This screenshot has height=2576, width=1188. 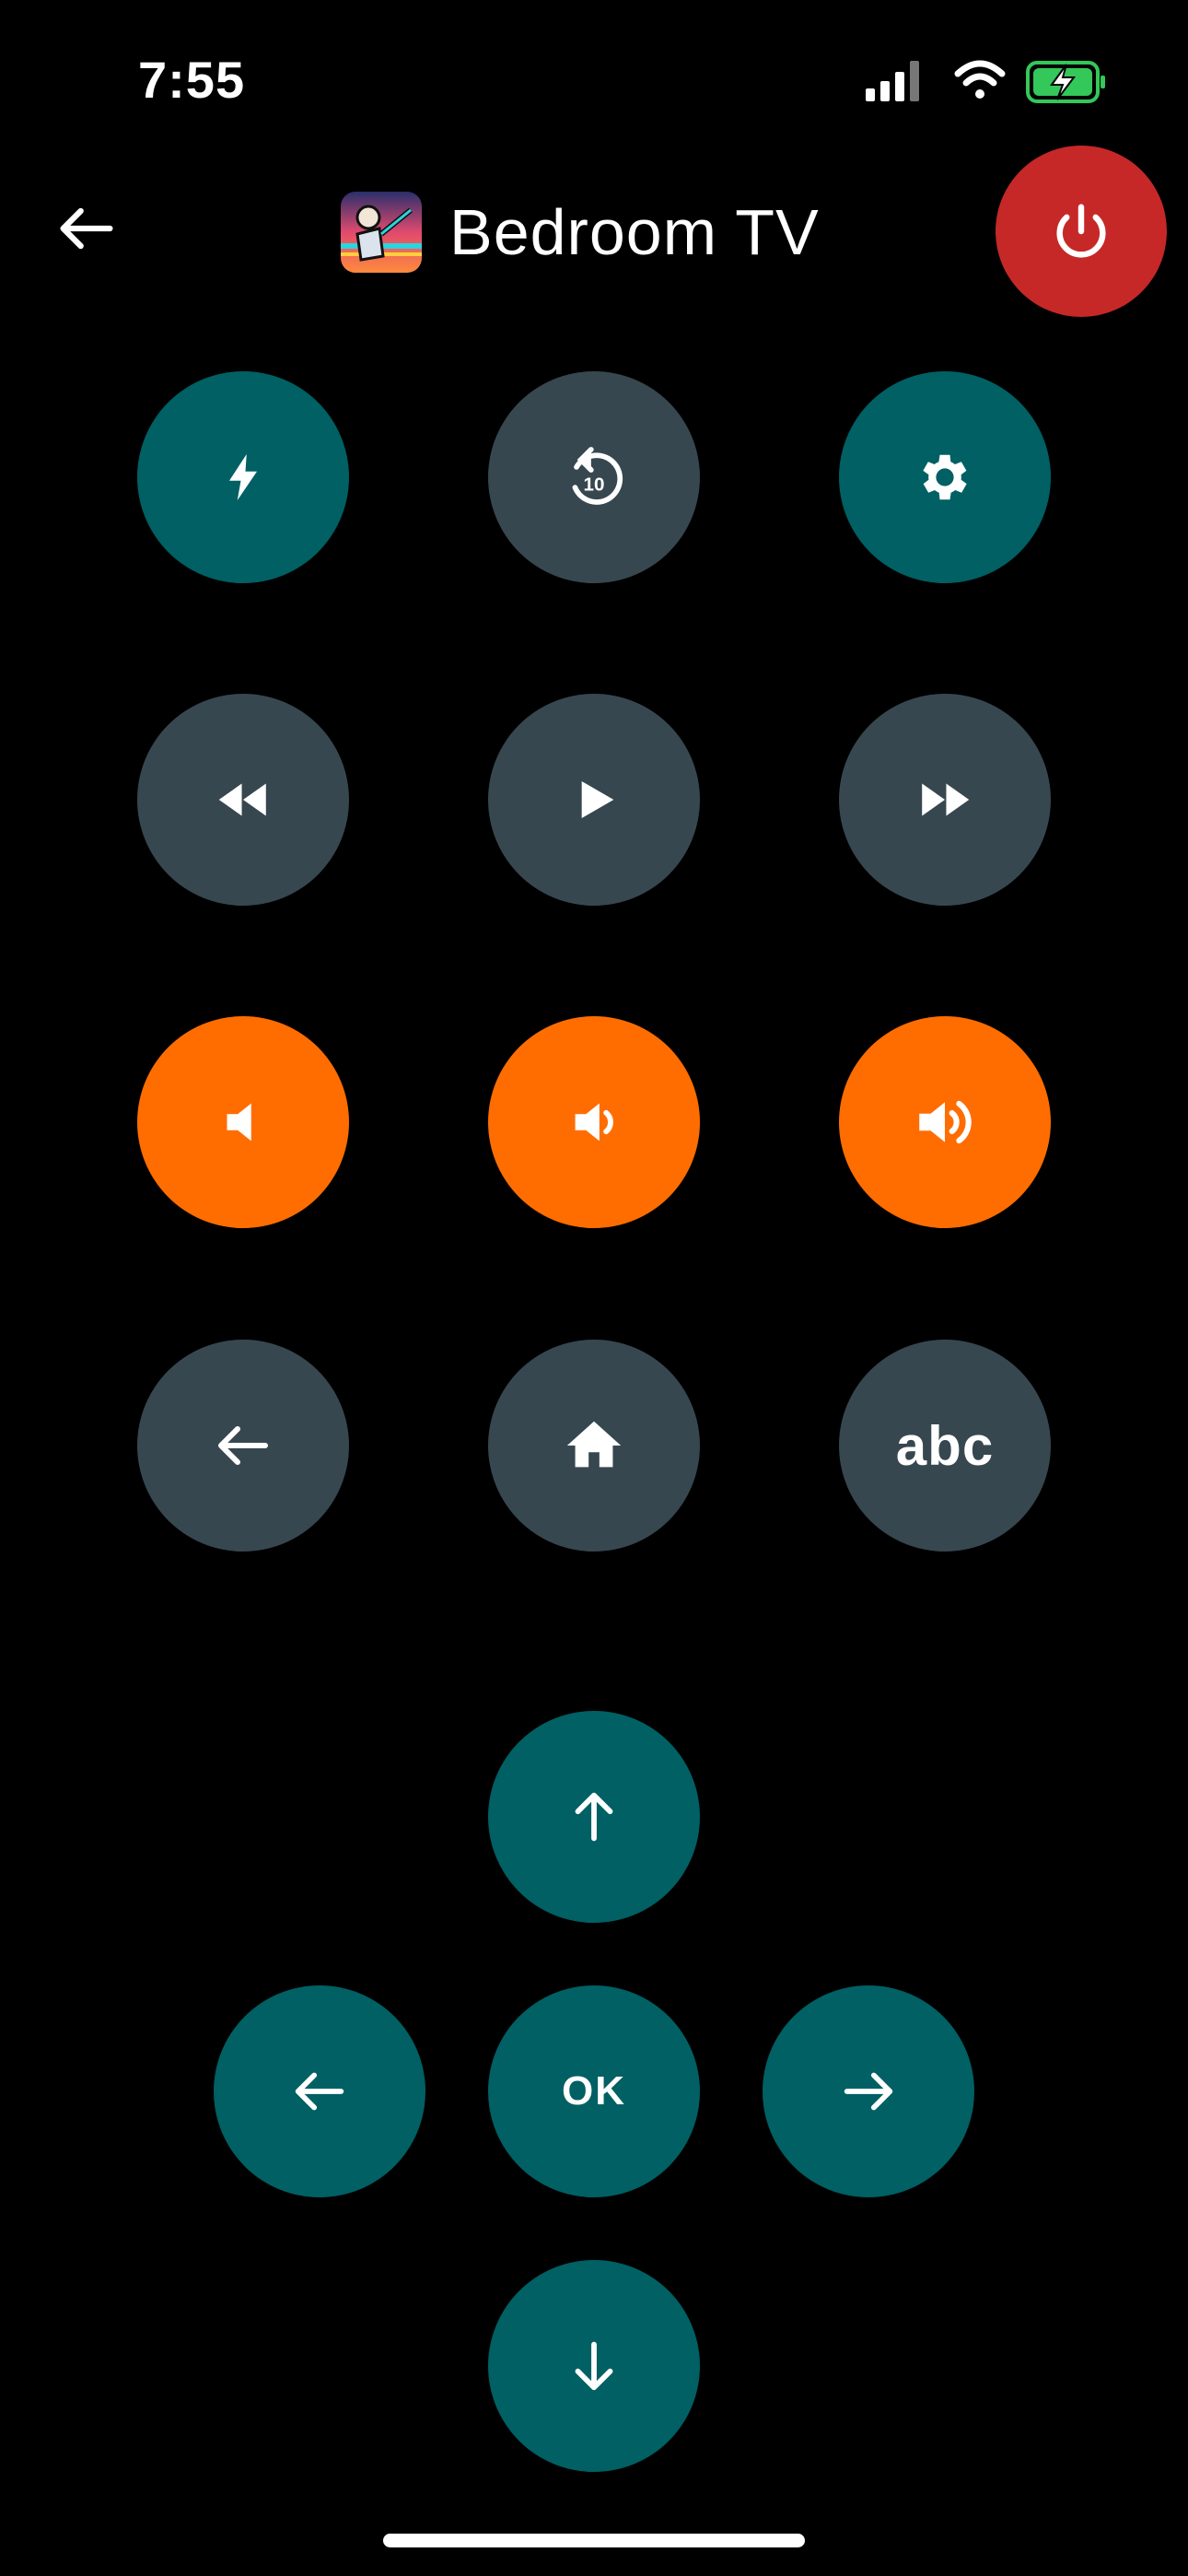 I want to click on arrow-down-icon, so click(x=594, y=2366).